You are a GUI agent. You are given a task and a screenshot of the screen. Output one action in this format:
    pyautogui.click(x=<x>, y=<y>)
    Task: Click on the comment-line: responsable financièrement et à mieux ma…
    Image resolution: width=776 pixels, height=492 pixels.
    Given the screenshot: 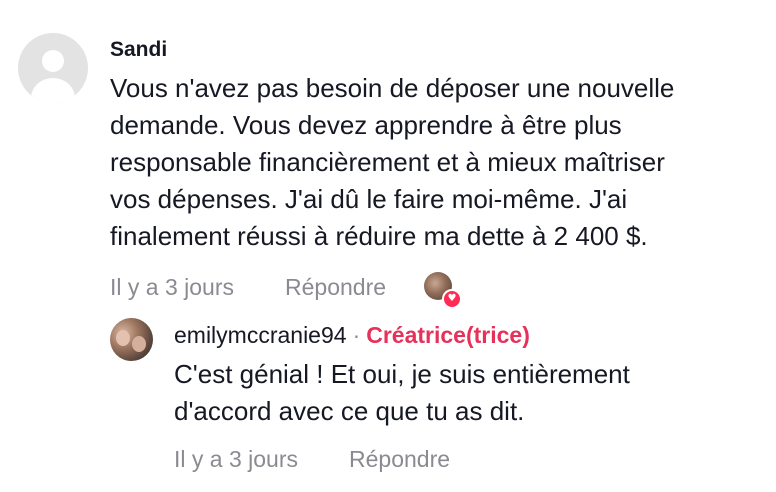 What is the action you would take?
    pyautogui.click(x=387, y=162)
    